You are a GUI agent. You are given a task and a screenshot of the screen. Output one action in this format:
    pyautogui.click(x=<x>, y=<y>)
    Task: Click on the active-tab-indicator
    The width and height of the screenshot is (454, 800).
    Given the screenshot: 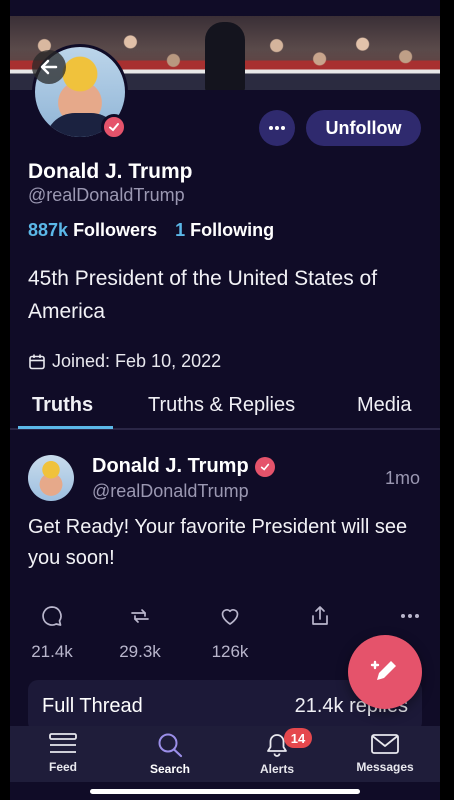 What is the action you would take?
    pyautogui.click(x=65, y=427)
    